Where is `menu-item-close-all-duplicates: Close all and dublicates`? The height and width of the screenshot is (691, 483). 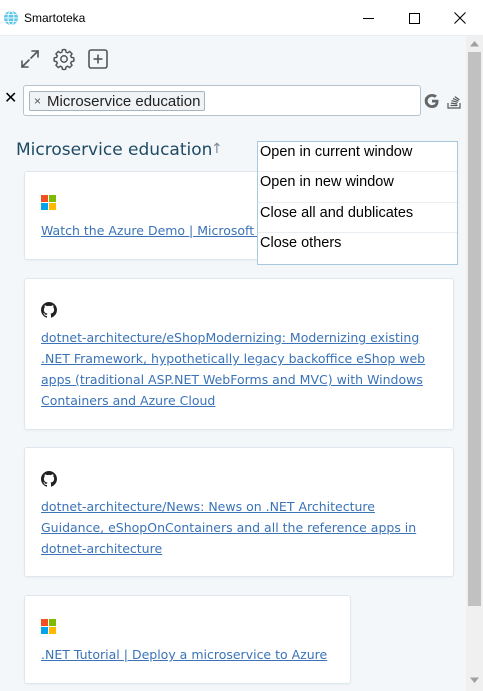 menu-item-close-all-duplicates: Close all and dublicates is located at coordinates (357, 218).